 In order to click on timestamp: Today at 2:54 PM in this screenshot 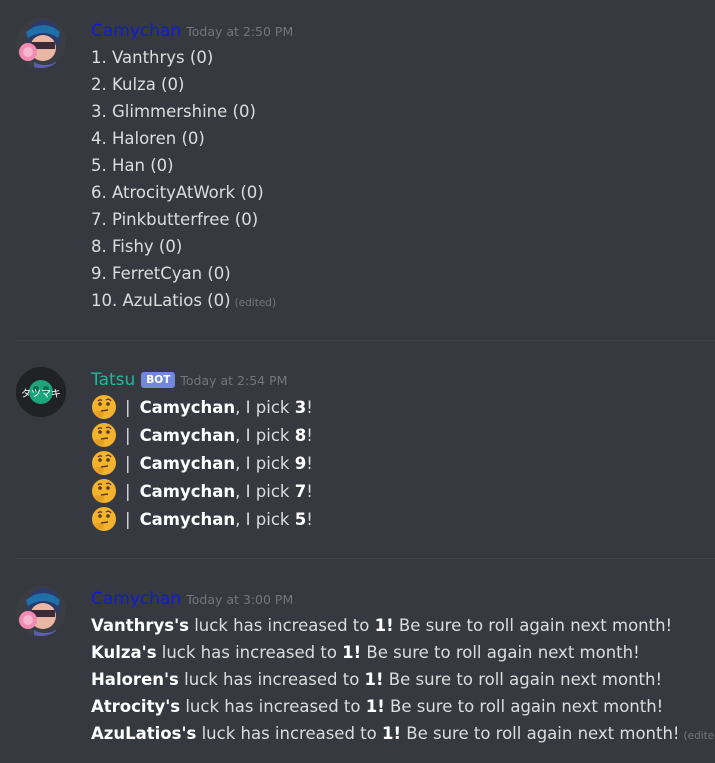, I will do `click(234, 380)`.